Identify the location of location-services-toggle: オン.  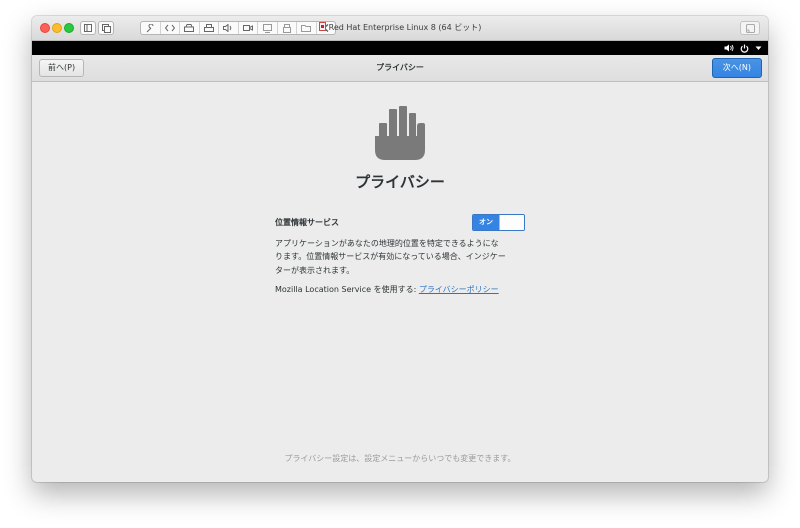
(498, 222).